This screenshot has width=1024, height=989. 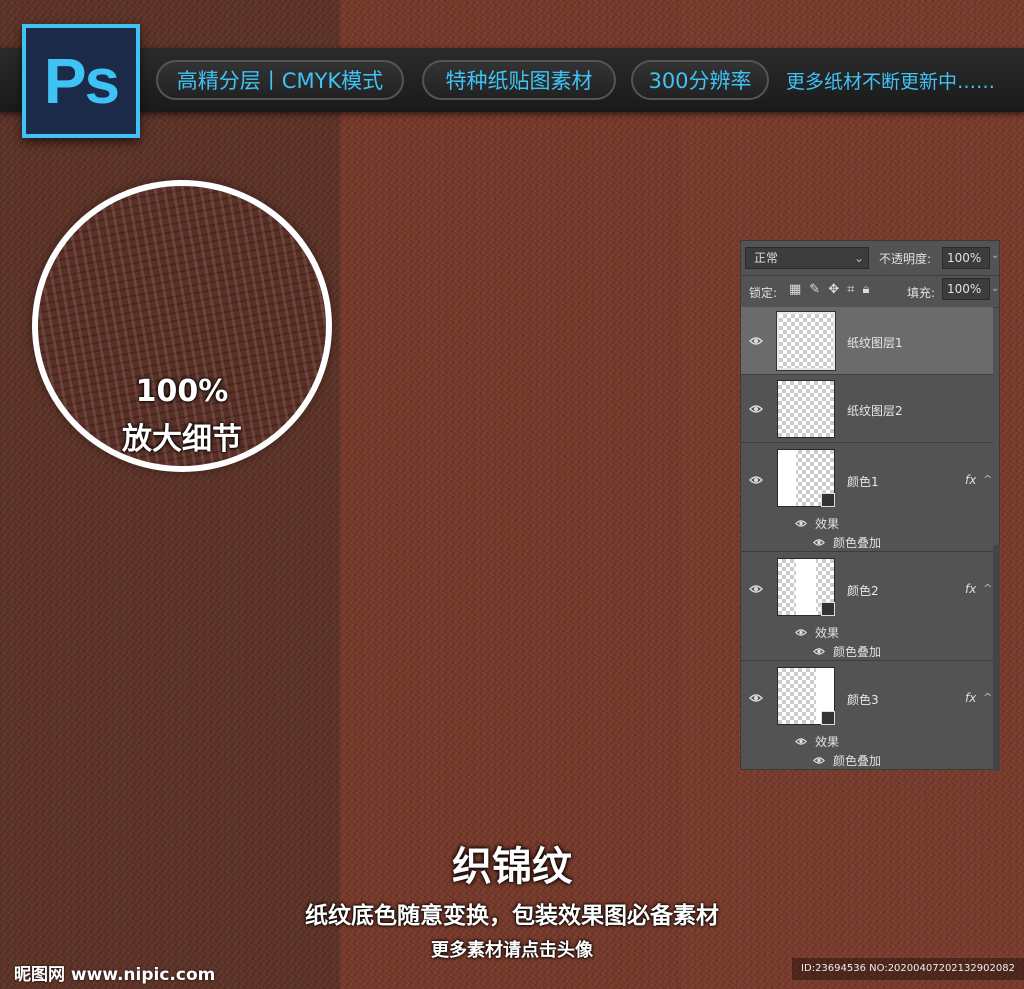 What do you see at coordinates (863, 700) in the screenshot?
I see `layer-name: 颜色3` at bounding box center [863, 700].